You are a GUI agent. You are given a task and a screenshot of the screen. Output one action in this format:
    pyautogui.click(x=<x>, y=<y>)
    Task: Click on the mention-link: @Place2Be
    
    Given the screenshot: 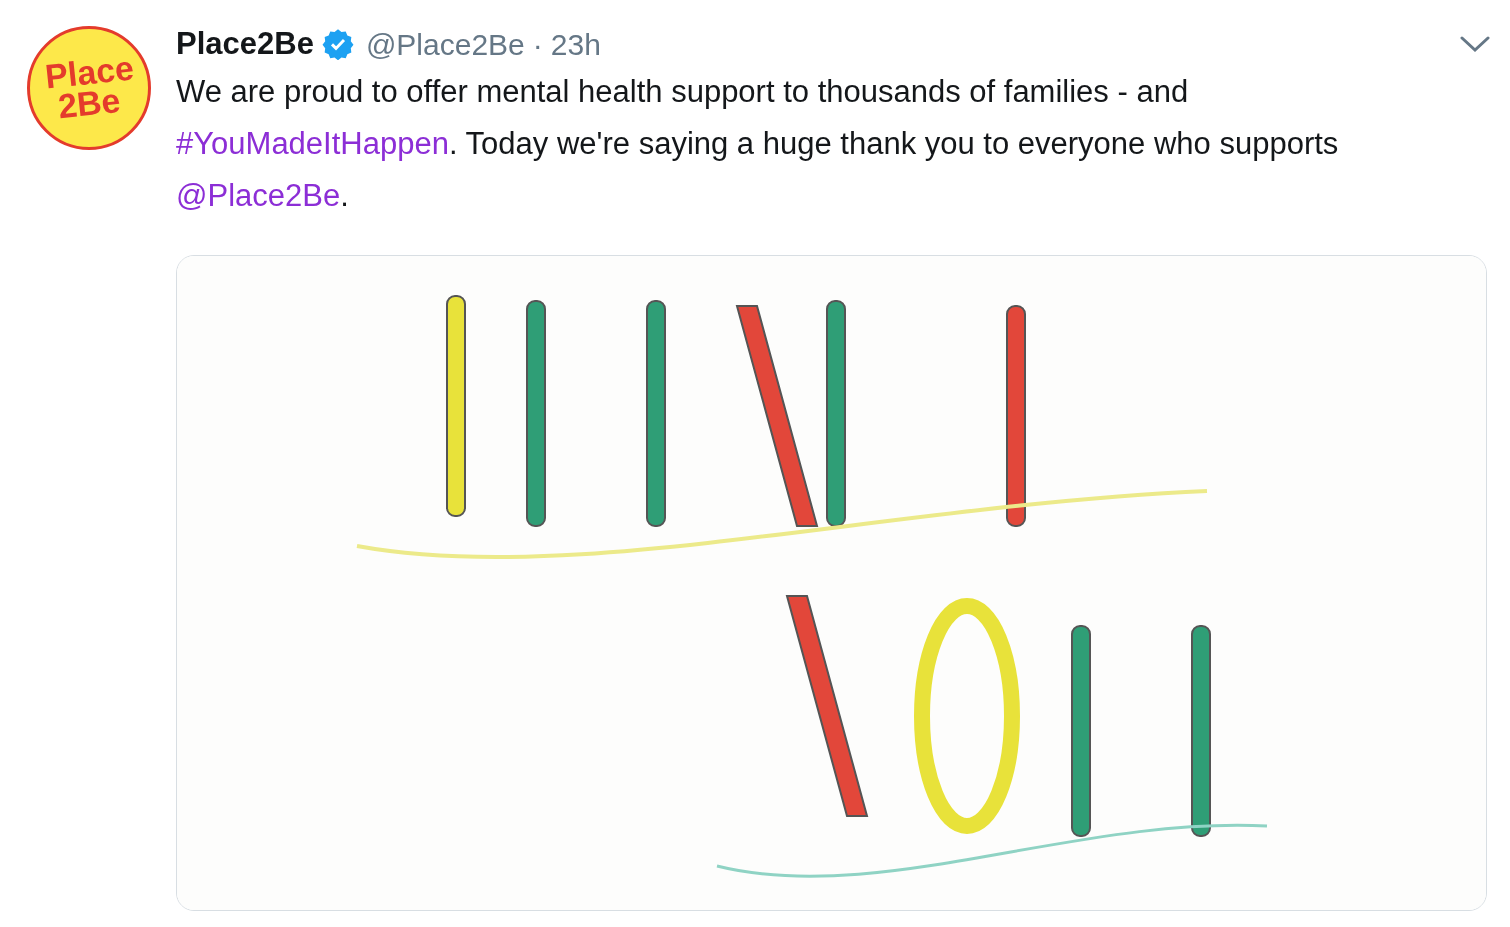 What is the action you would take?
    pyautogui.click(x=258, y=195)
    